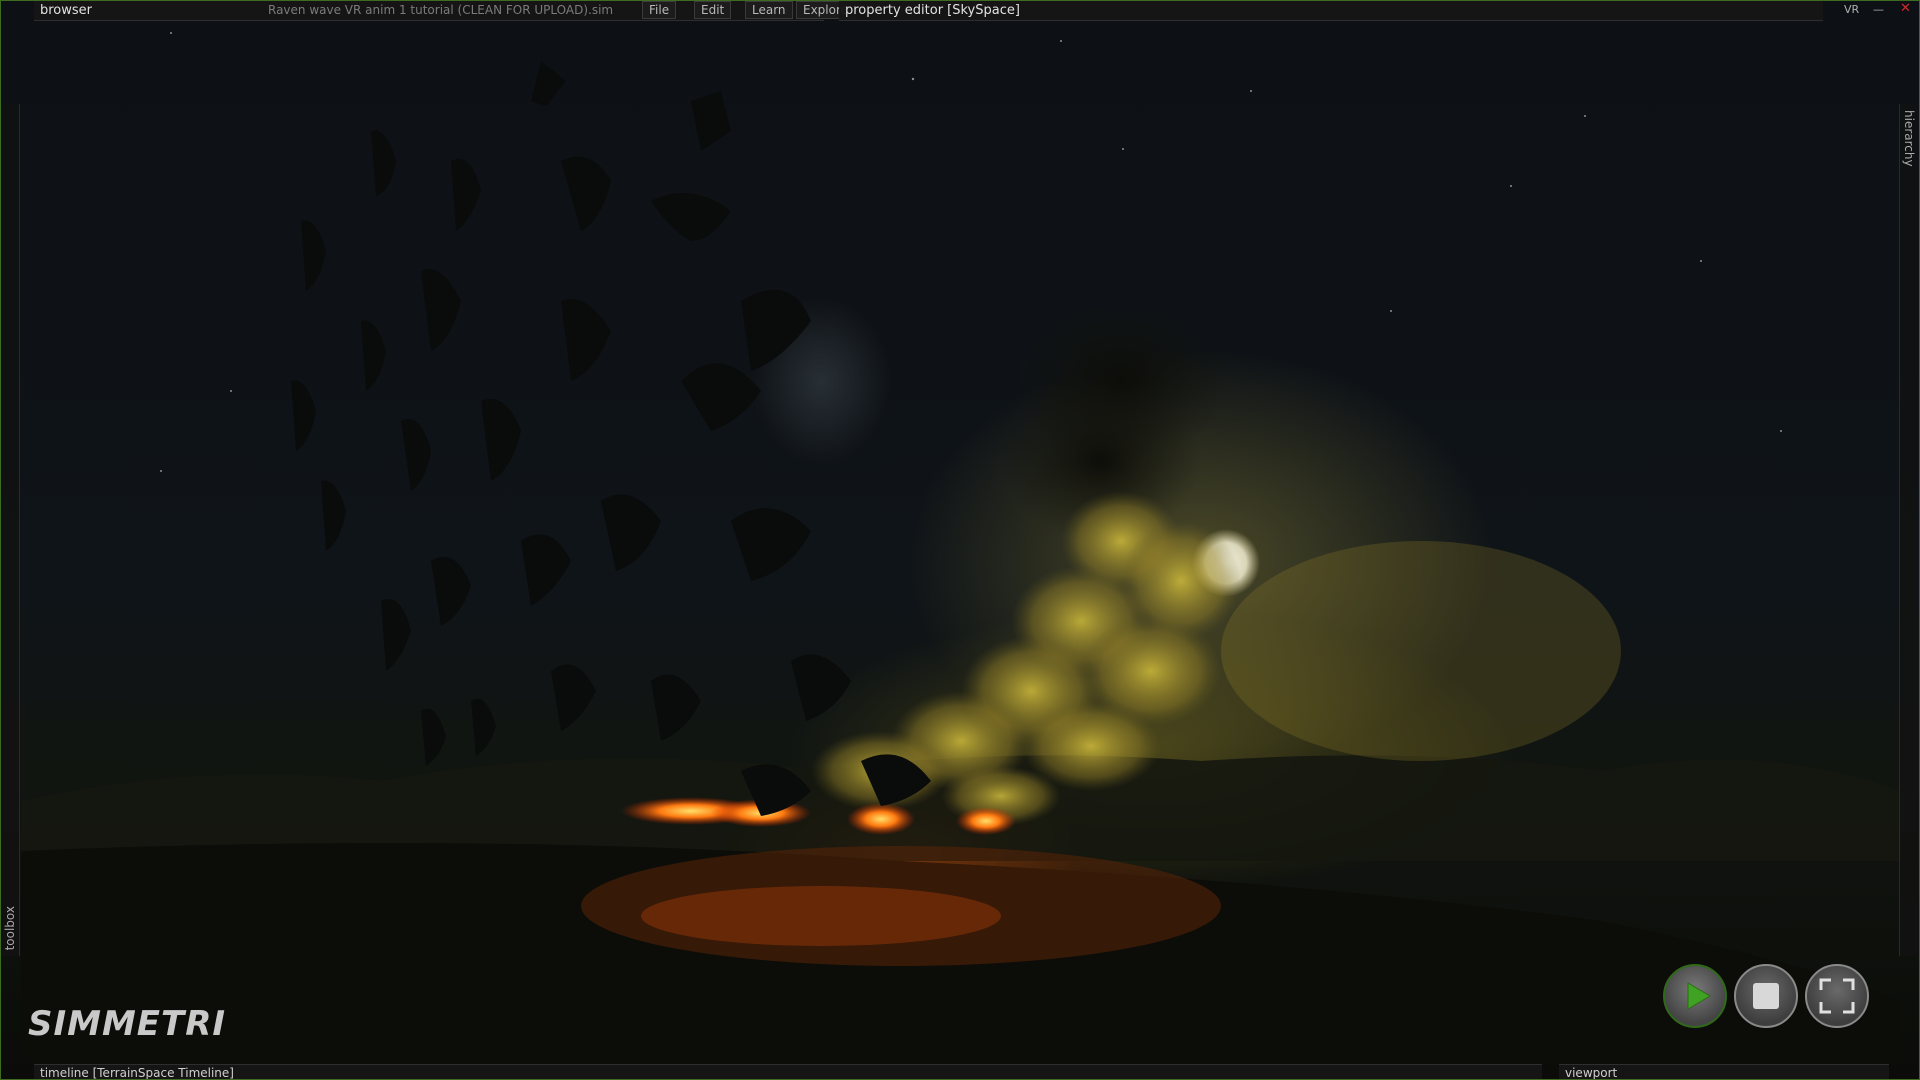 Image resolution: width=1920 pixels, height=1080 pixels. Describe the element at coordinates (1331, 11) in the screenshot. I see `property-editor-panel-header: property editor [SkySpace]` at that location.